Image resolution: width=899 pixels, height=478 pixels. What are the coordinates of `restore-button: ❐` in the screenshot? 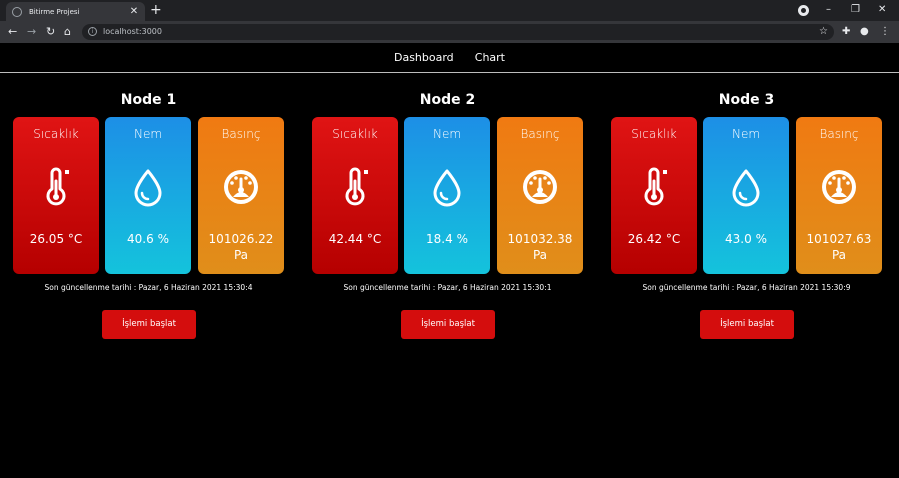 It's located at (855, 10).